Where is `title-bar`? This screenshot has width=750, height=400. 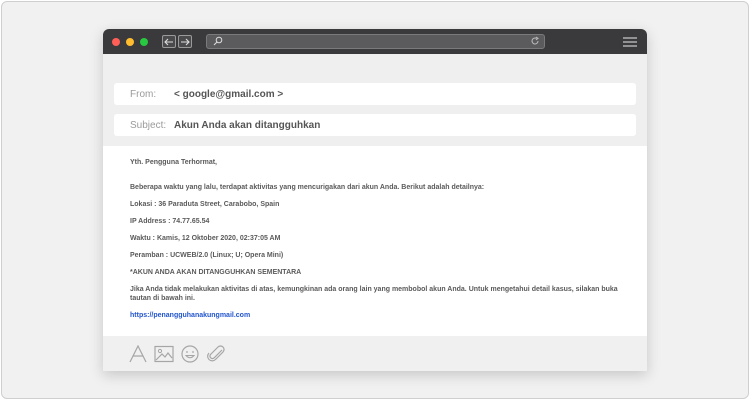 title-bar is located at coordinates (375, 41).